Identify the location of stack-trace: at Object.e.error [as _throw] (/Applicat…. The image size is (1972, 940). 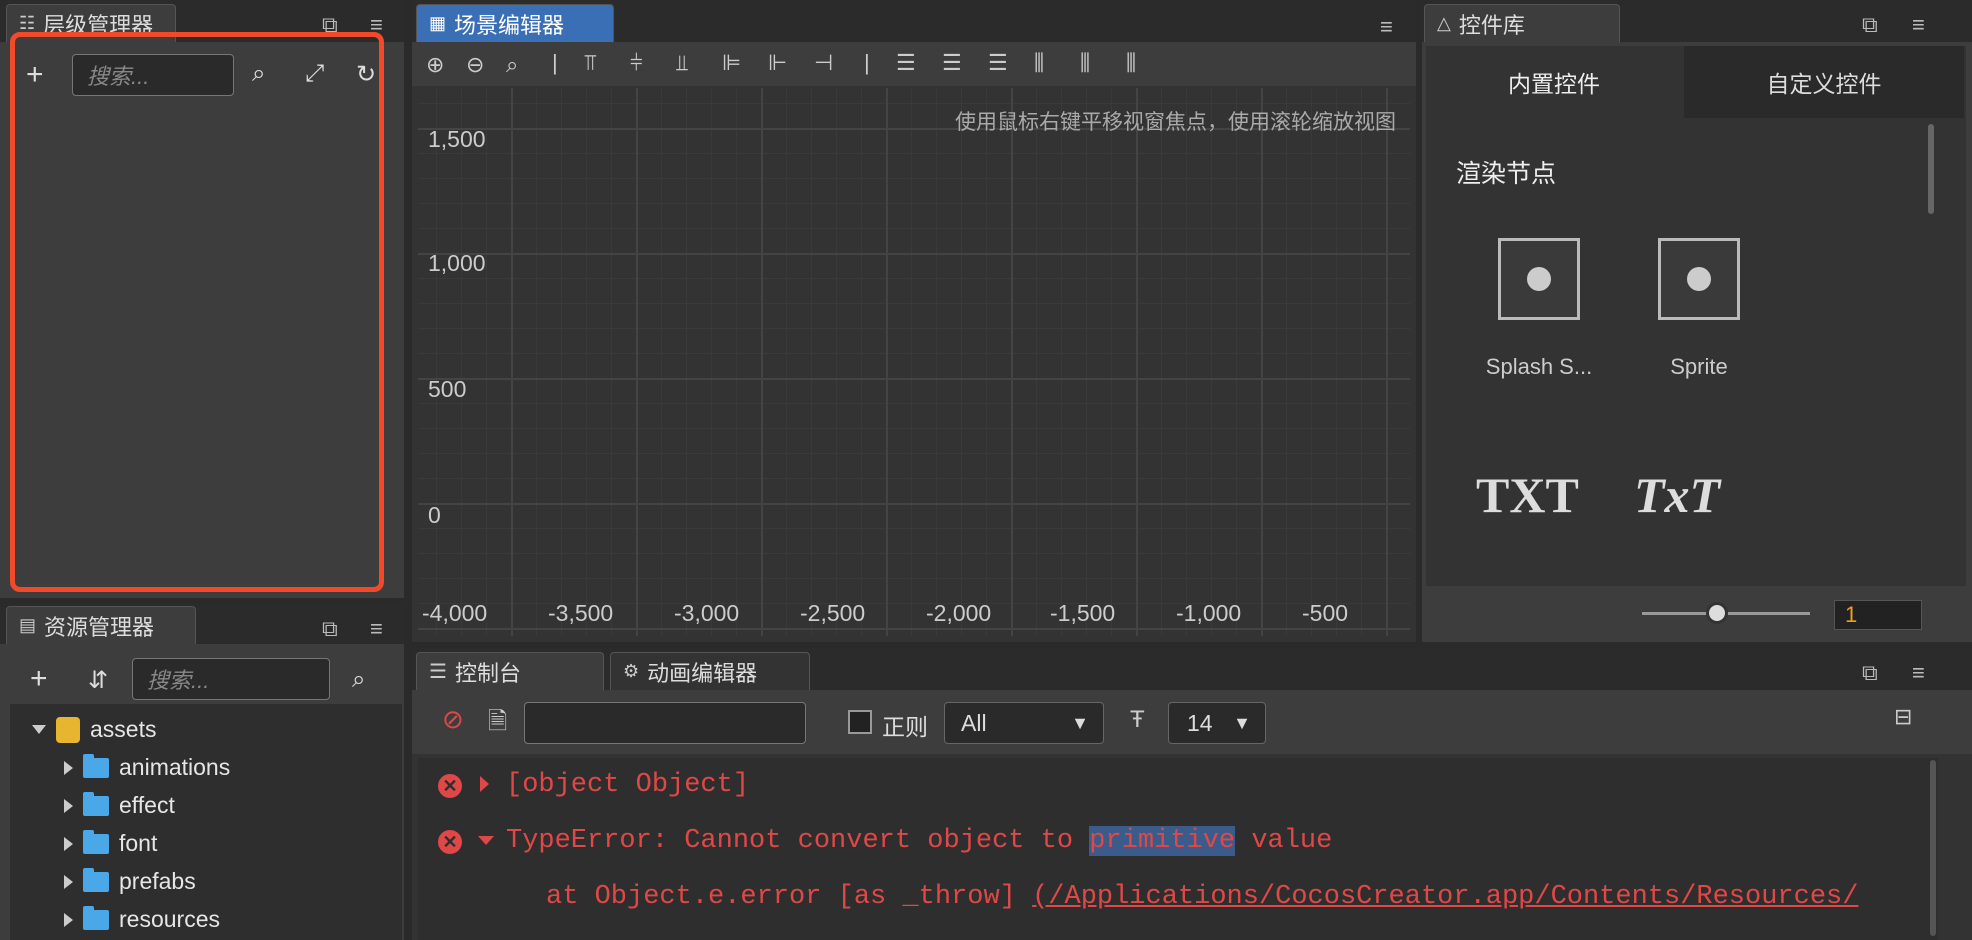
(1202, 897).